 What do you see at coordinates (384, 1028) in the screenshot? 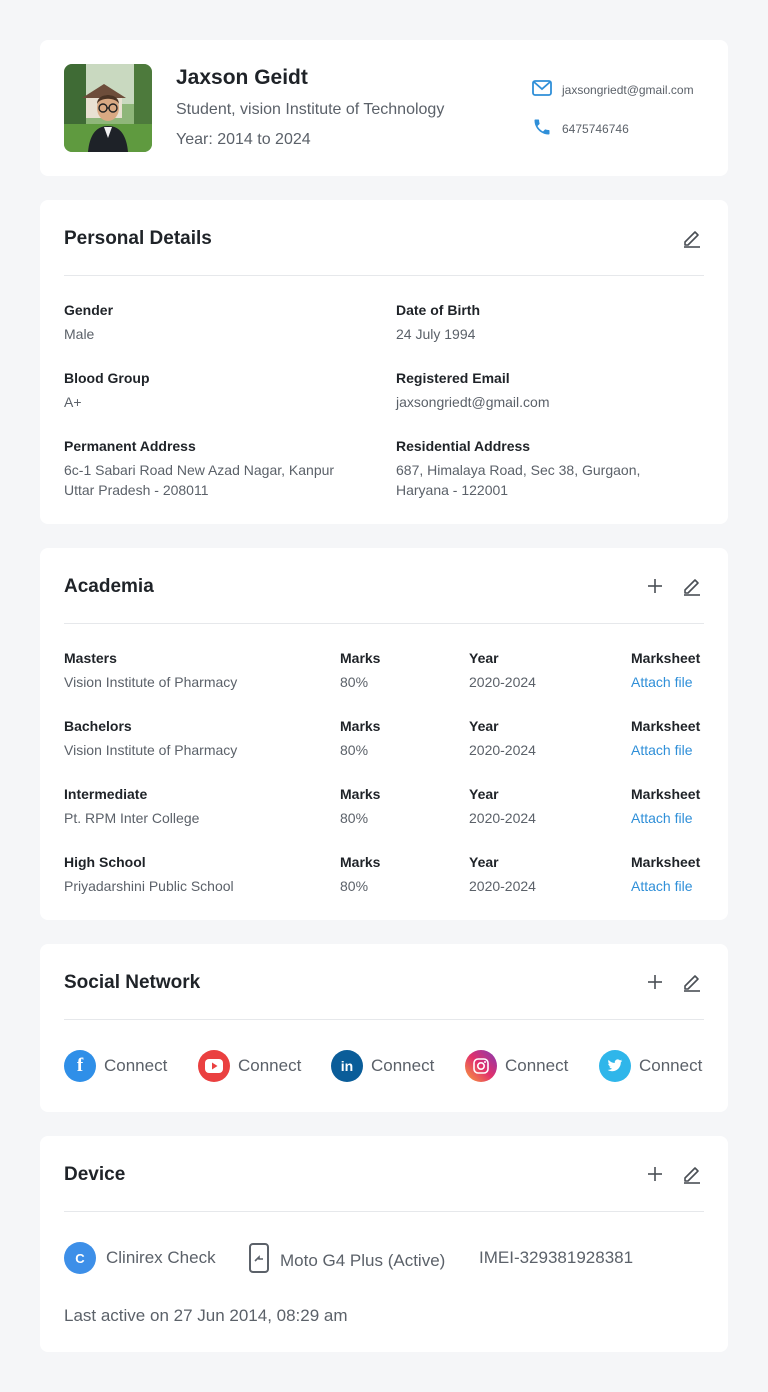
I see `social-network-card: Social Network` at bounding box center [384, 1028].